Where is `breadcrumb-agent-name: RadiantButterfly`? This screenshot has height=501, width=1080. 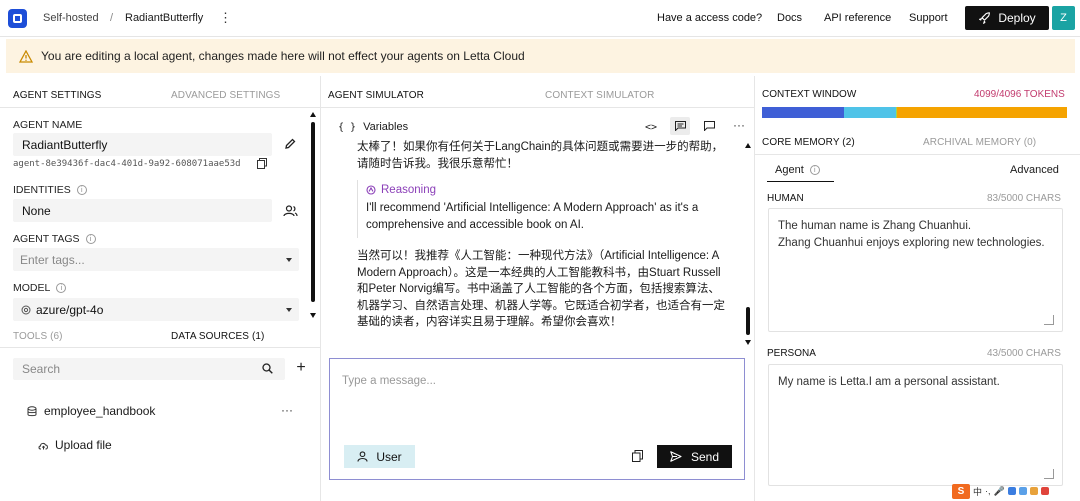 breadcrumb-agent-name: RadiantButterfly is located at coordinates (164, 18).